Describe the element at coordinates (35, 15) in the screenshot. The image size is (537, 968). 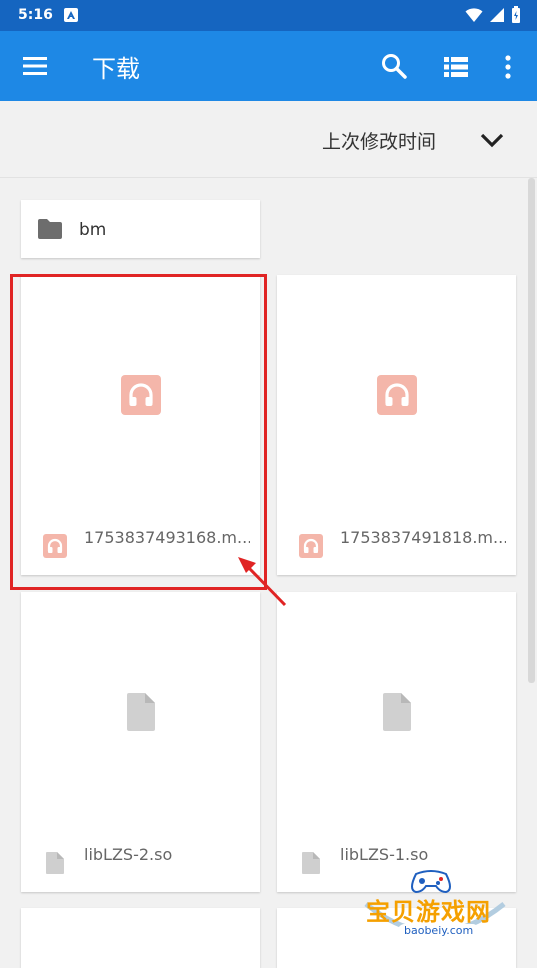
I see `status-time: 5:16` at that location.